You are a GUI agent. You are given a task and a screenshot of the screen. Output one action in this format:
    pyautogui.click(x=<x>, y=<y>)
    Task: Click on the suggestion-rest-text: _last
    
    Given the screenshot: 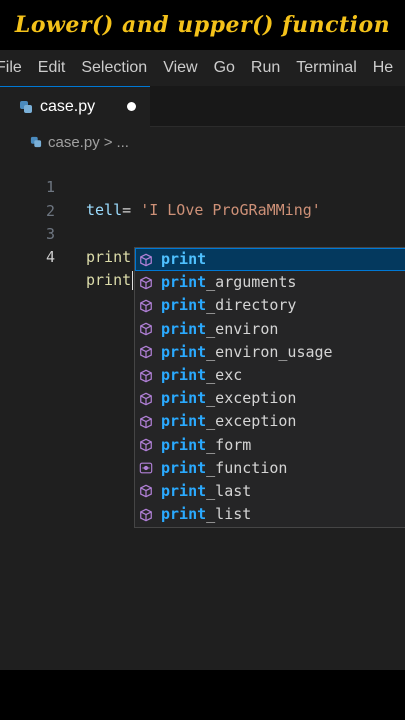 What is the action you would take?
    pyautogui.click(x=229, y=490)
    